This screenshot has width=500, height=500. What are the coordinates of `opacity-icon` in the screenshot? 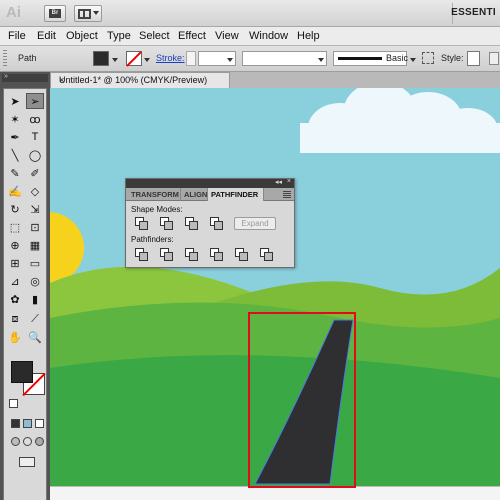 It's located at (428, 58).